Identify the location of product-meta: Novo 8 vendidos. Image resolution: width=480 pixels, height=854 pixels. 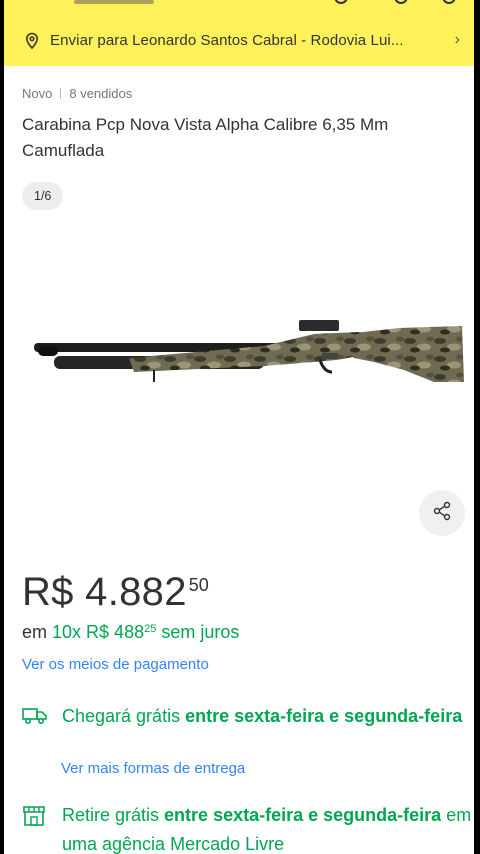
(77, 93).